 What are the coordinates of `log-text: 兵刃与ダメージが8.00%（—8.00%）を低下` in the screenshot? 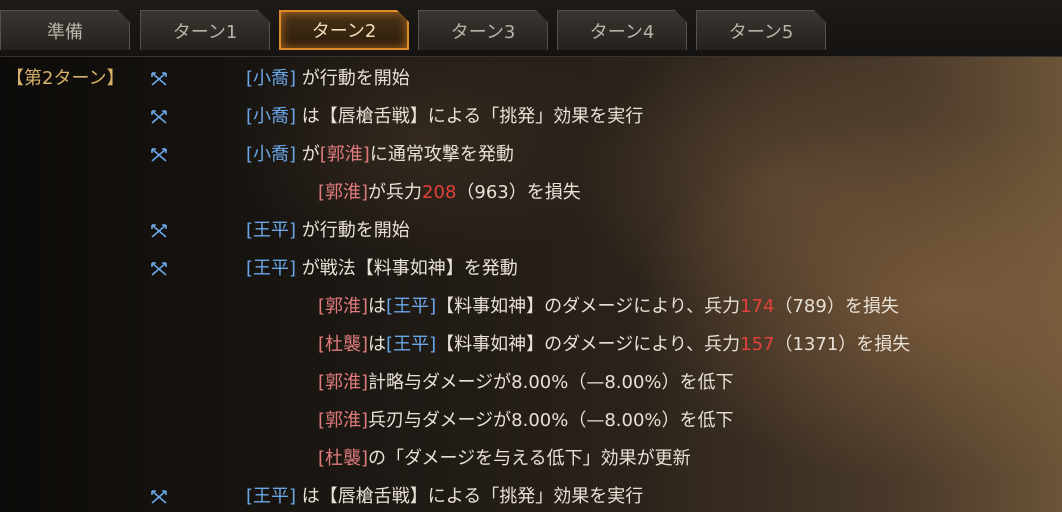 It's located at (551, 420).